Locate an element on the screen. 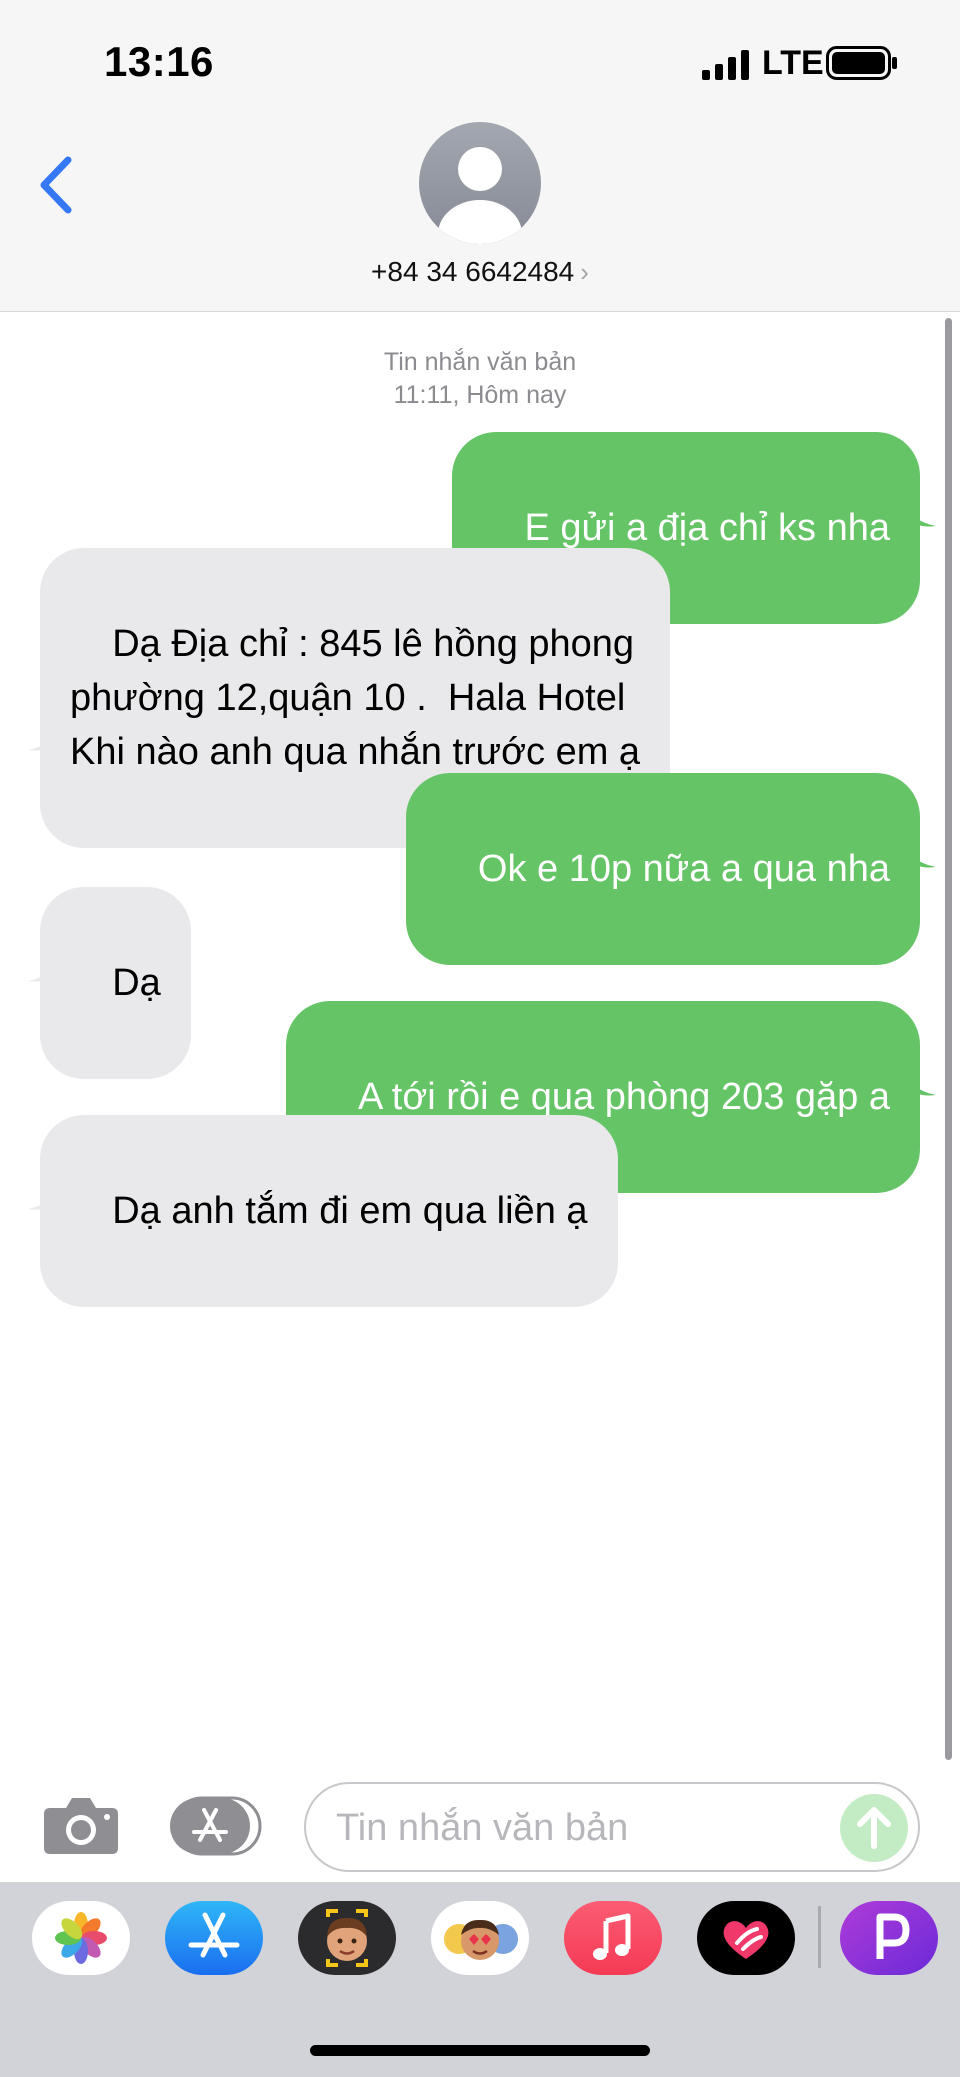 The image size is (960, 2077). digital-touch-icon is located at coordinates (746, 1938).